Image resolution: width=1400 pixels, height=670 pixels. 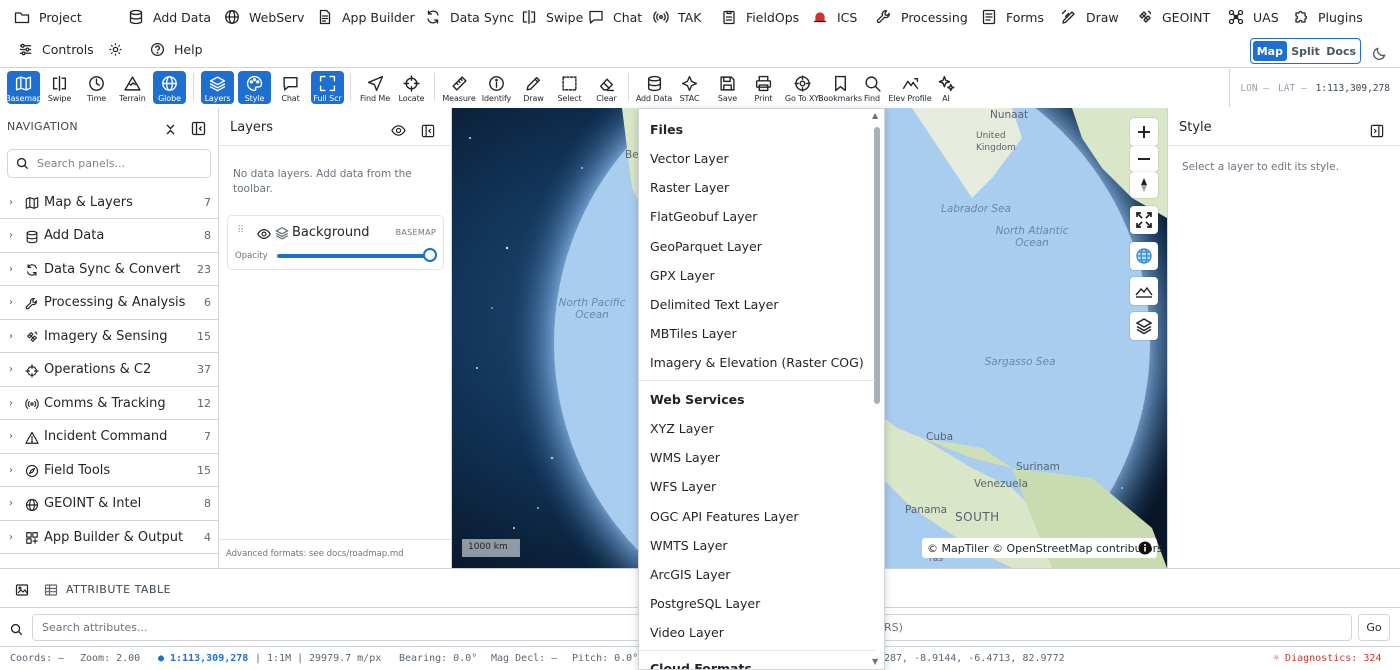 What do you see at coordinates (430, 255) in the screenshot?
I see `opacity-slider-handle` at bounding box center [430, 255].